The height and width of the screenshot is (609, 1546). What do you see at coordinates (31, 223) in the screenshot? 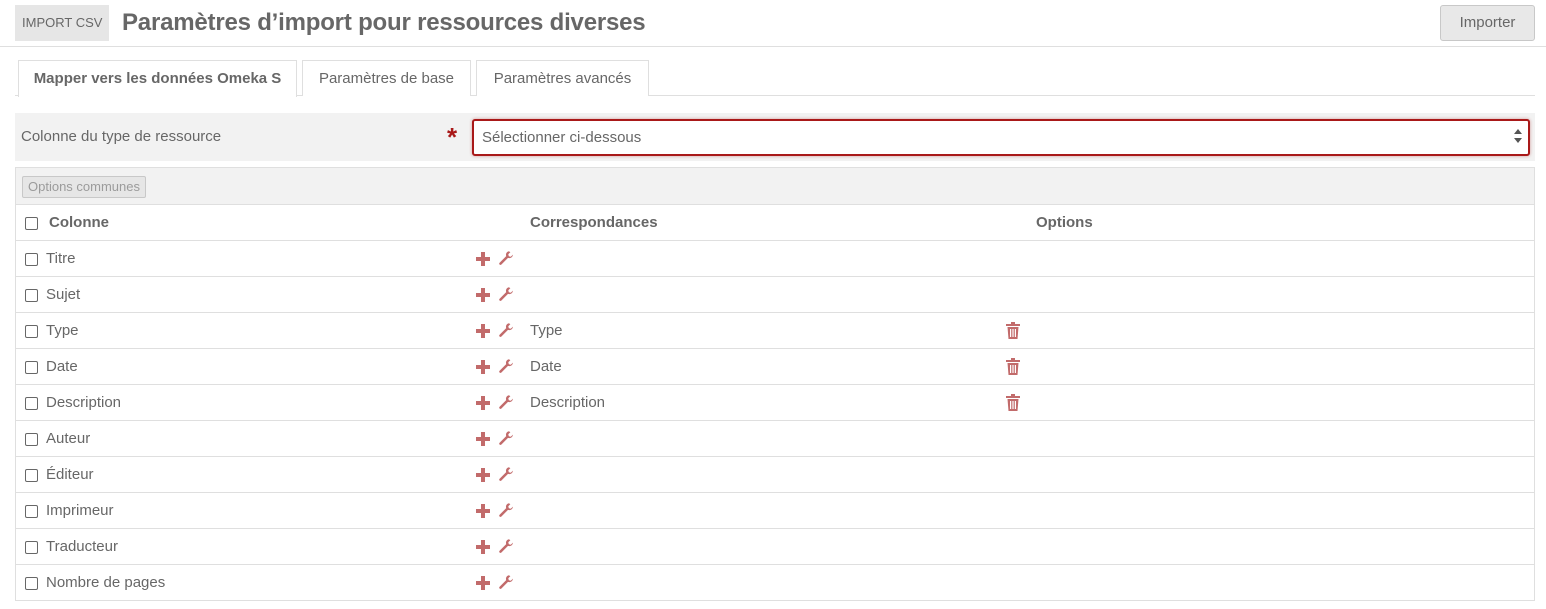
I see `select-all-checkbox` at bounding box center [31, 223].